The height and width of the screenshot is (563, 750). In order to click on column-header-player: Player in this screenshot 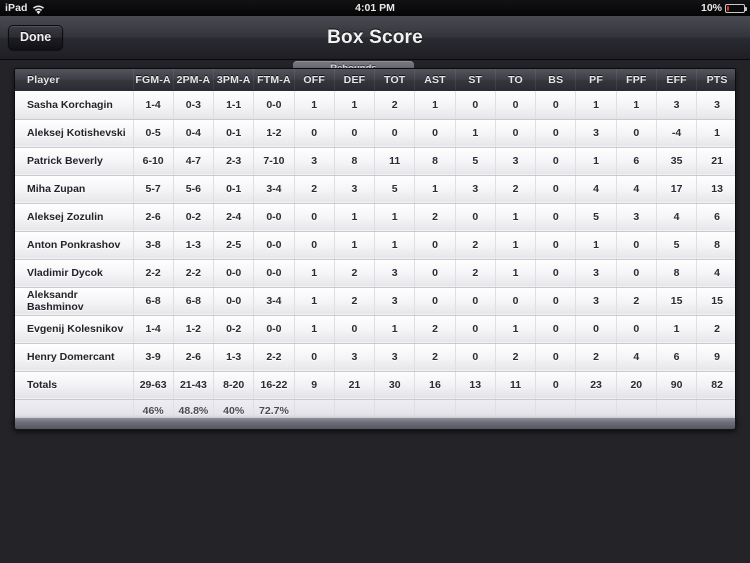, I will do `click(74, 80)`.